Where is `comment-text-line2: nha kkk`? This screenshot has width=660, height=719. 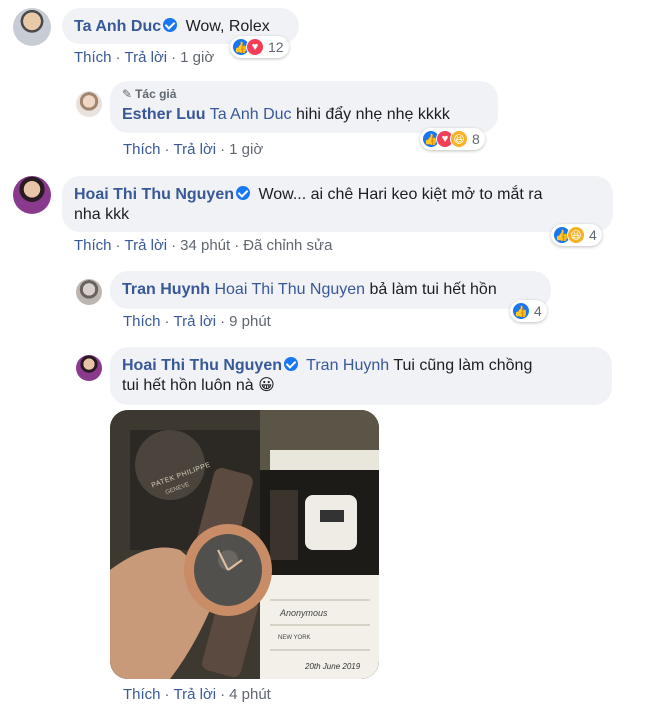 comment-text-line2: nha kkk is located at coordinates (102, 214).